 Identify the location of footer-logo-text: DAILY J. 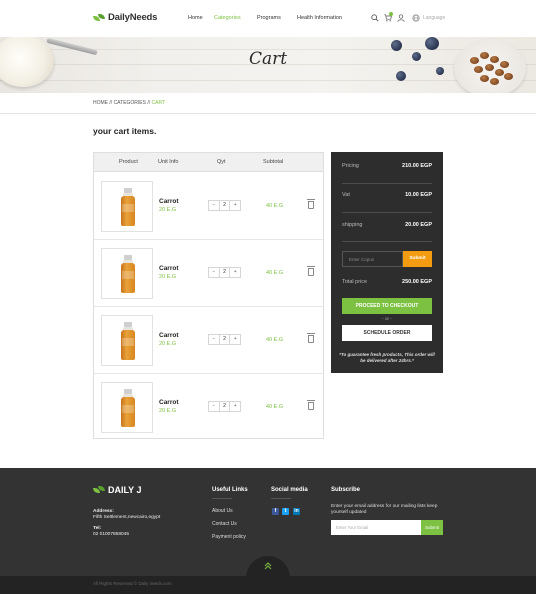
(125, 490).